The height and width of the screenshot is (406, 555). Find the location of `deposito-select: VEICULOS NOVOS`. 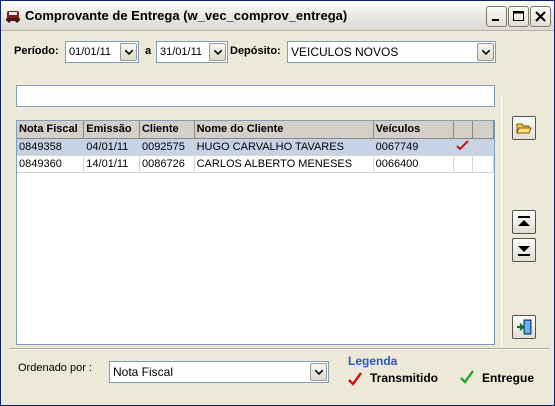

deposito-select: VEICULOS NOVOS is located at coordinates (391, 52).